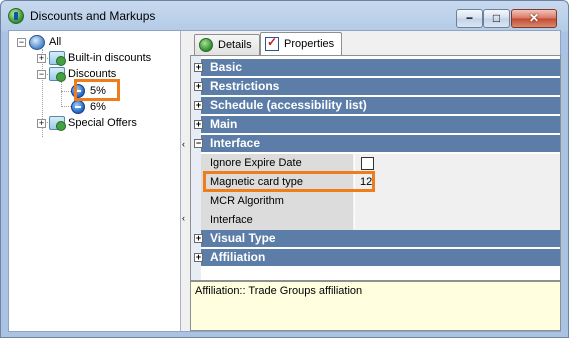 This screenshot has height=338, width=569. I want to click on category-label: Visual Type, so click(243, 238).